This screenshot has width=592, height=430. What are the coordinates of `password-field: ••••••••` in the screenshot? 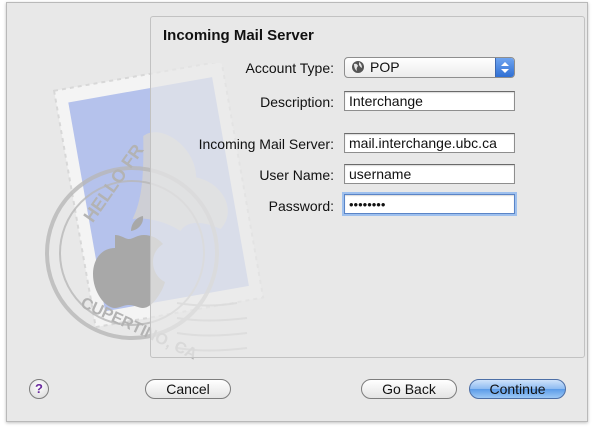 It's located at (429, 204).